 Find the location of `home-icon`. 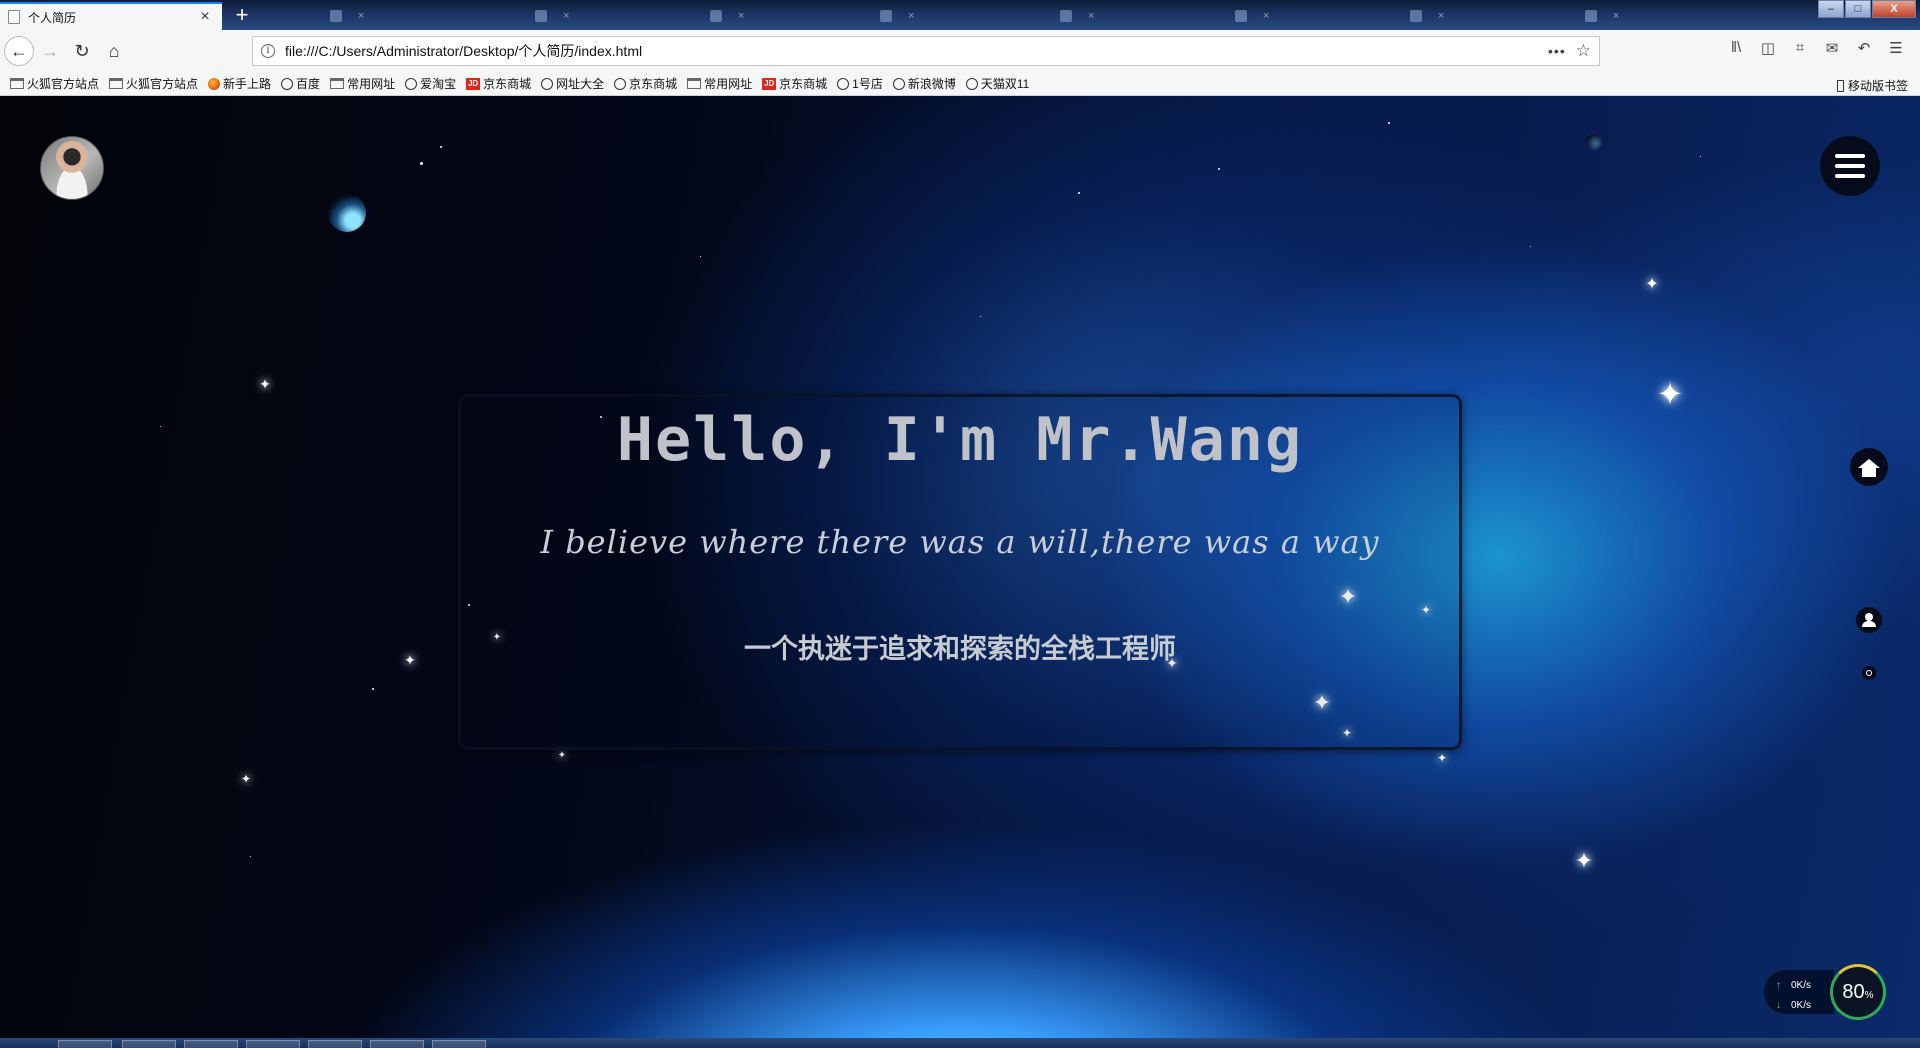

home-icon is located at coordinates (1869, 467).